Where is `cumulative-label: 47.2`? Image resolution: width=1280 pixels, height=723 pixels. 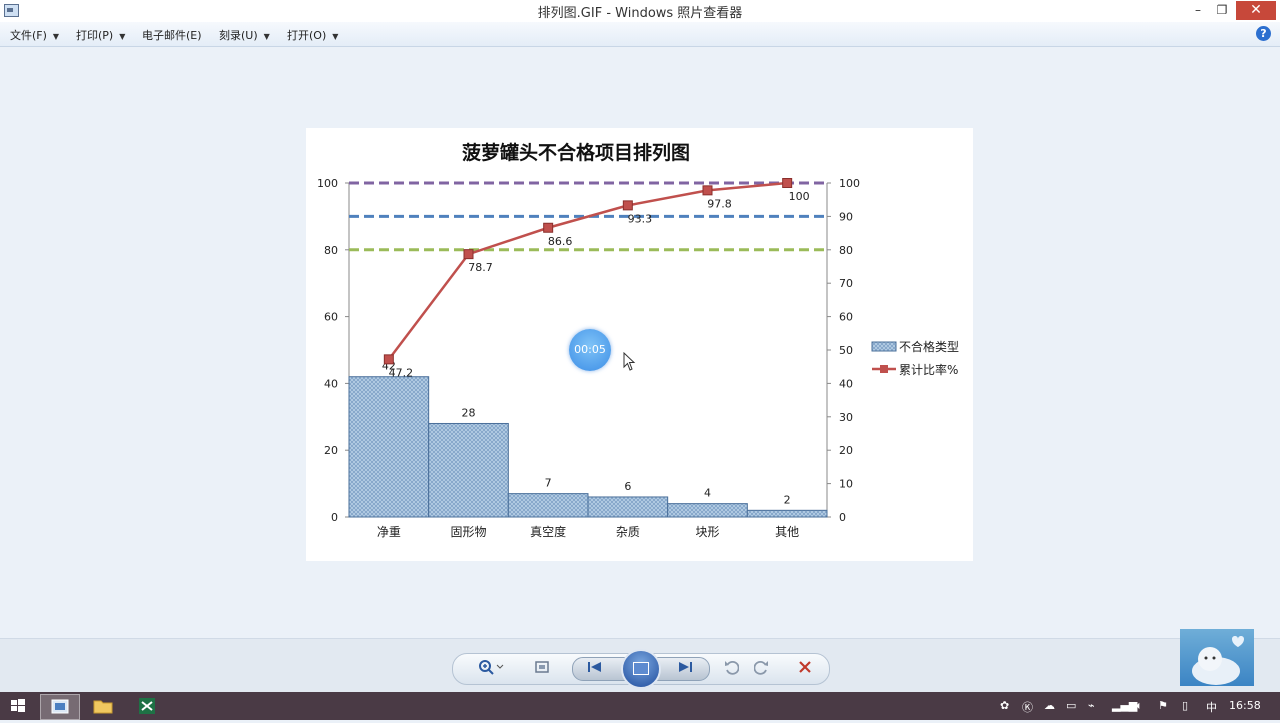 cumulative-label: 47.2 is located at coordinates (401, 372).